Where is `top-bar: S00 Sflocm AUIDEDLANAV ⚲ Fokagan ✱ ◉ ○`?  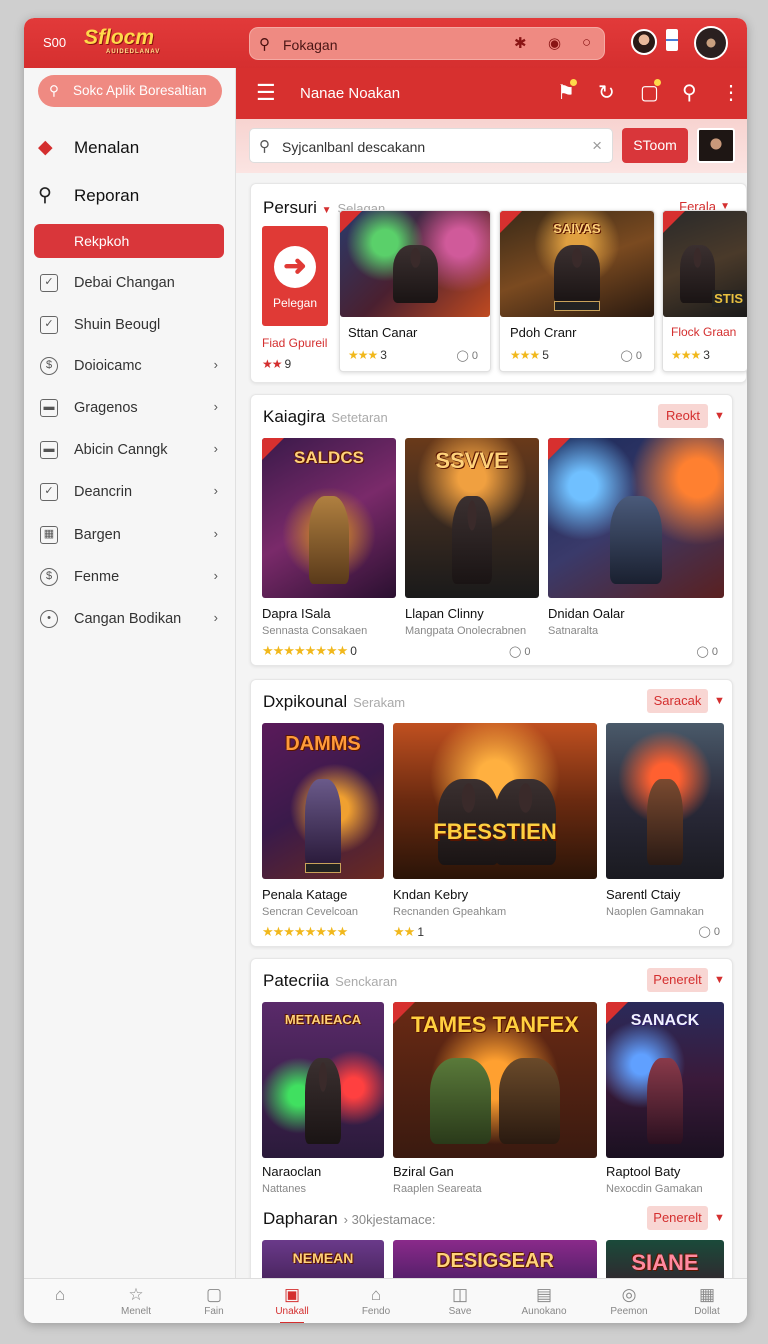
top-bar: S00 Sflocm AUIDEDLANAV ⚲ Fokagan ✱ ◉ ○ is located at coordinates (385, 43).